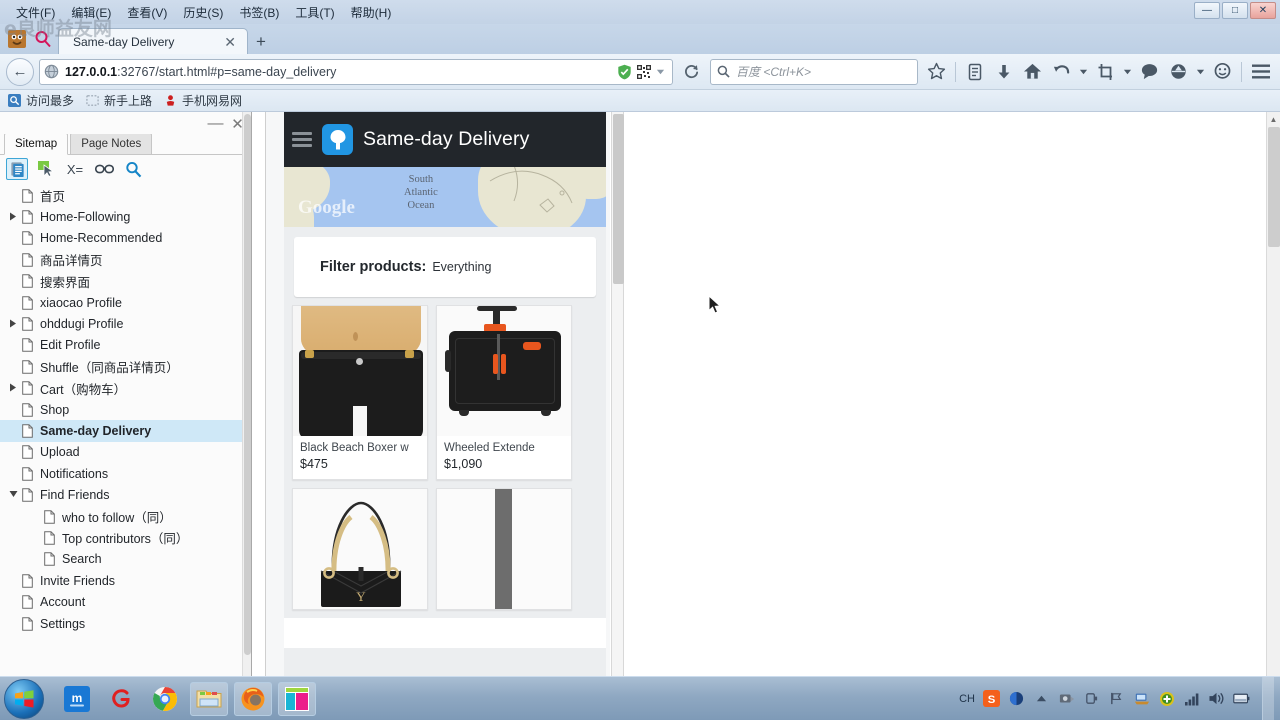 This screenshot has height=720, width=1280. Describe the element at coordinates (253, 698) in the screenshot. I see `firefox-icon` at that location.